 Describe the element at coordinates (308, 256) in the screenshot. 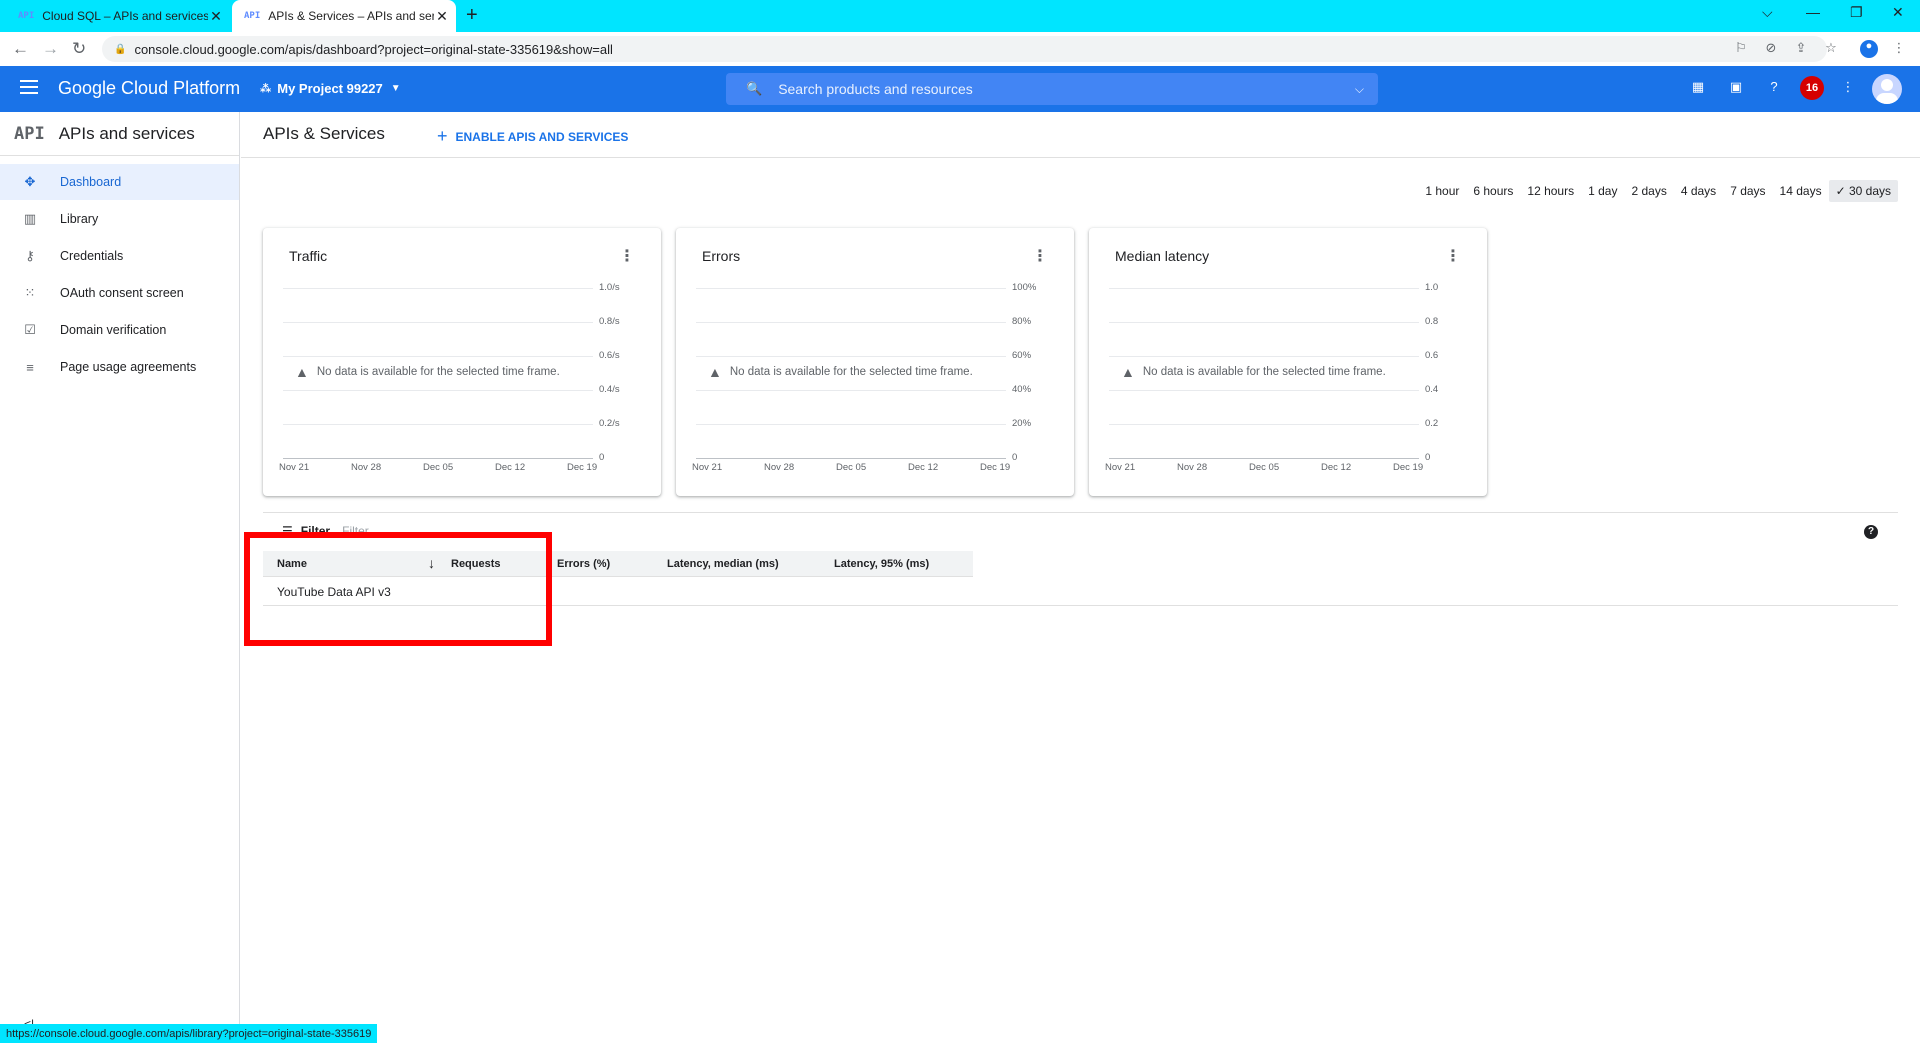

I see `chart-title: Traffic` at that location.